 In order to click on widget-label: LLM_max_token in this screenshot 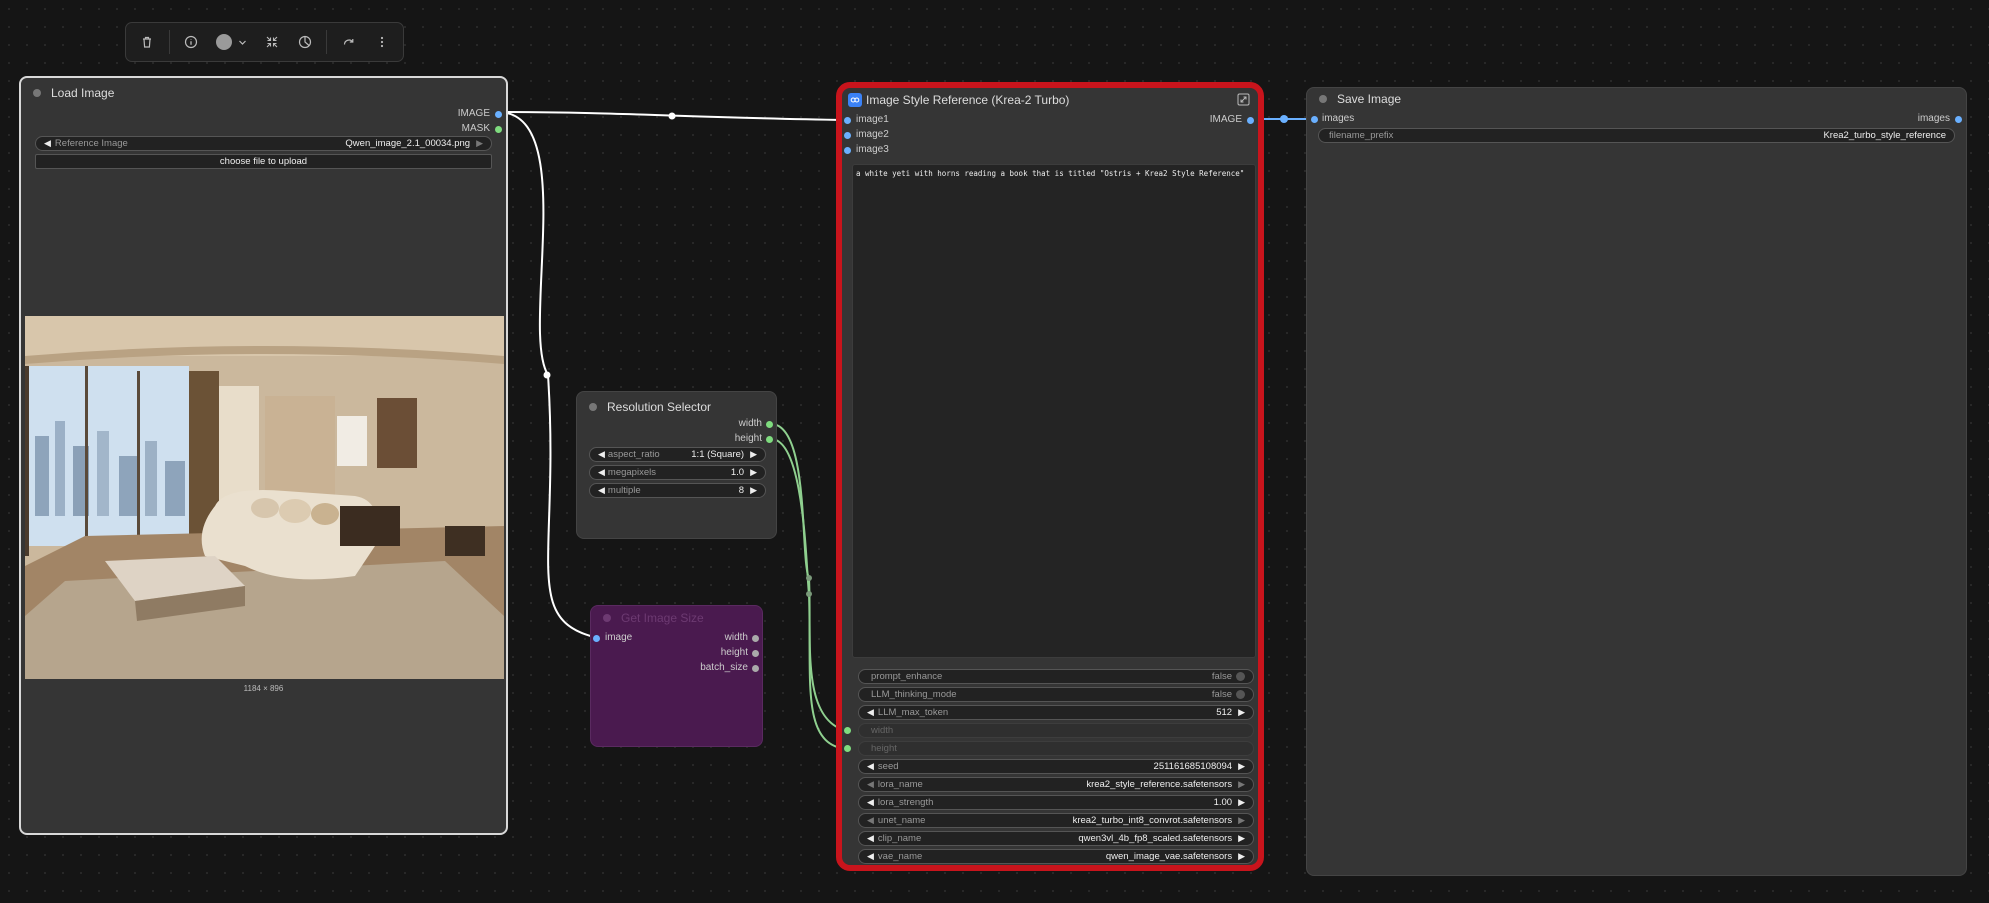, I will do `click(913, 712)`.